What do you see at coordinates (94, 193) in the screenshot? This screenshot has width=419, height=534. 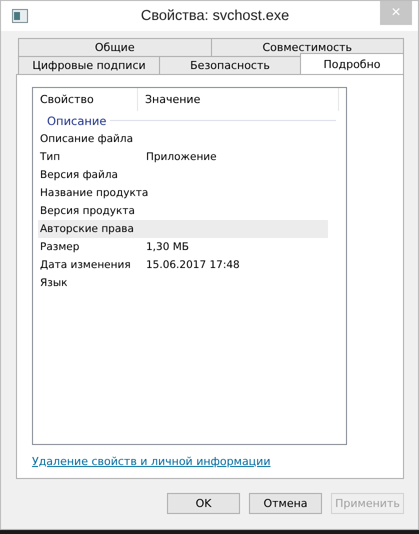 I see `property-name: Название продукта` at bounding box center [94, 193].